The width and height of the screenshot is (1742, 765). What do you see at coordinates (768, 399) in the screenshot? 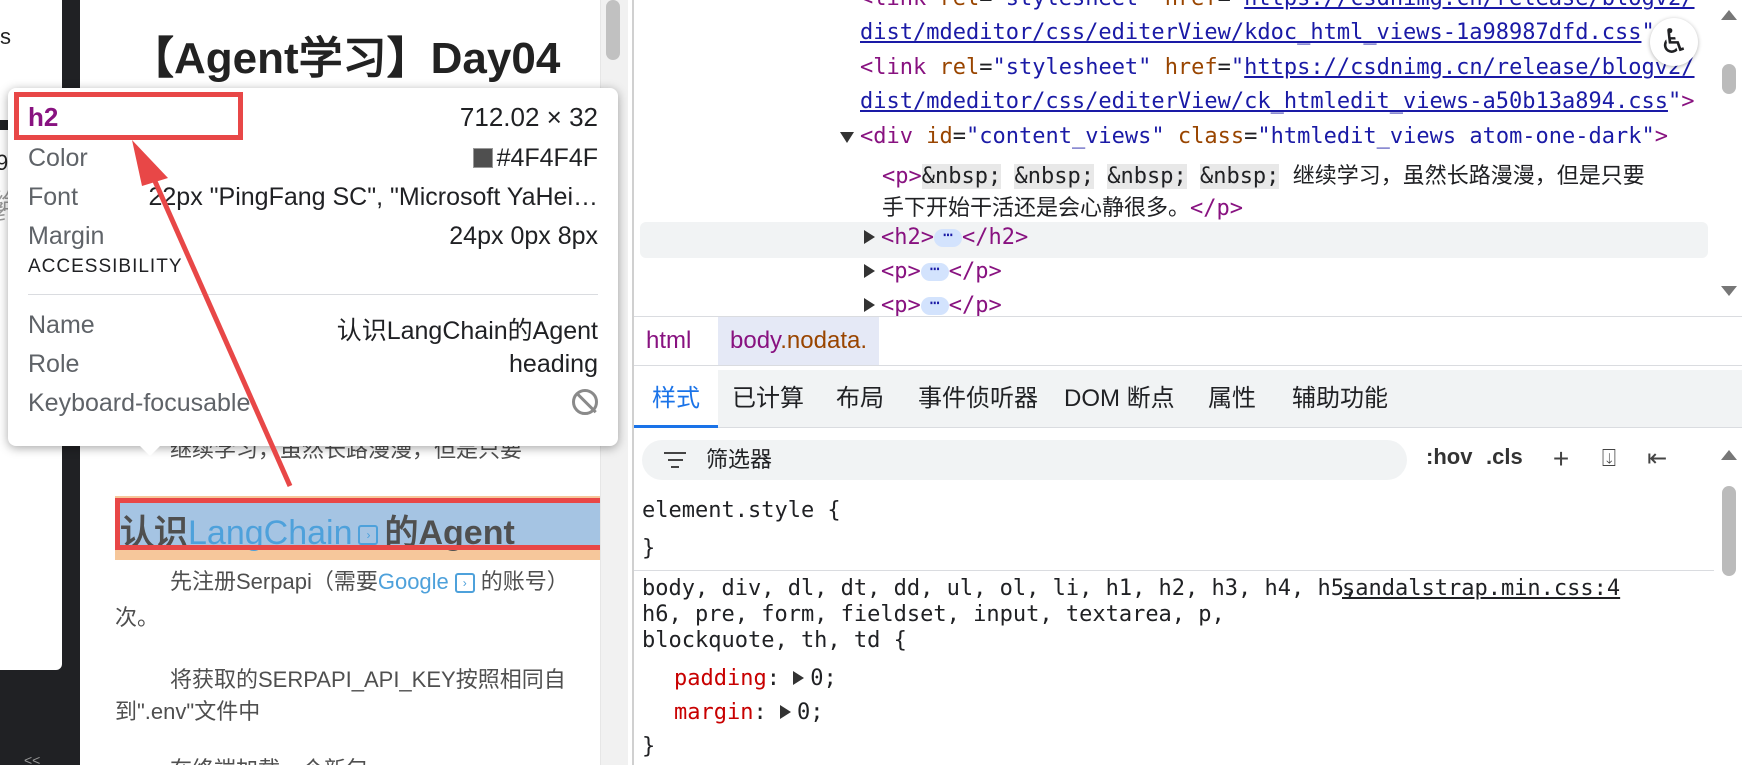
I see `tab-computed: 已计算` at bounding box center [768, 399].